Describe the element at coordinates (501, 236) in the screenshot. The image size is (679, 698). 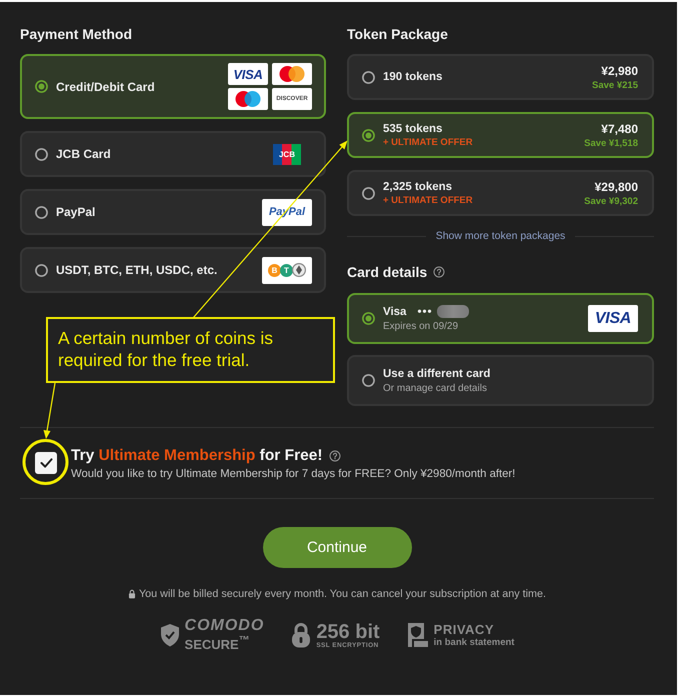
I see `show-more-link: Show more token packages` at that location.